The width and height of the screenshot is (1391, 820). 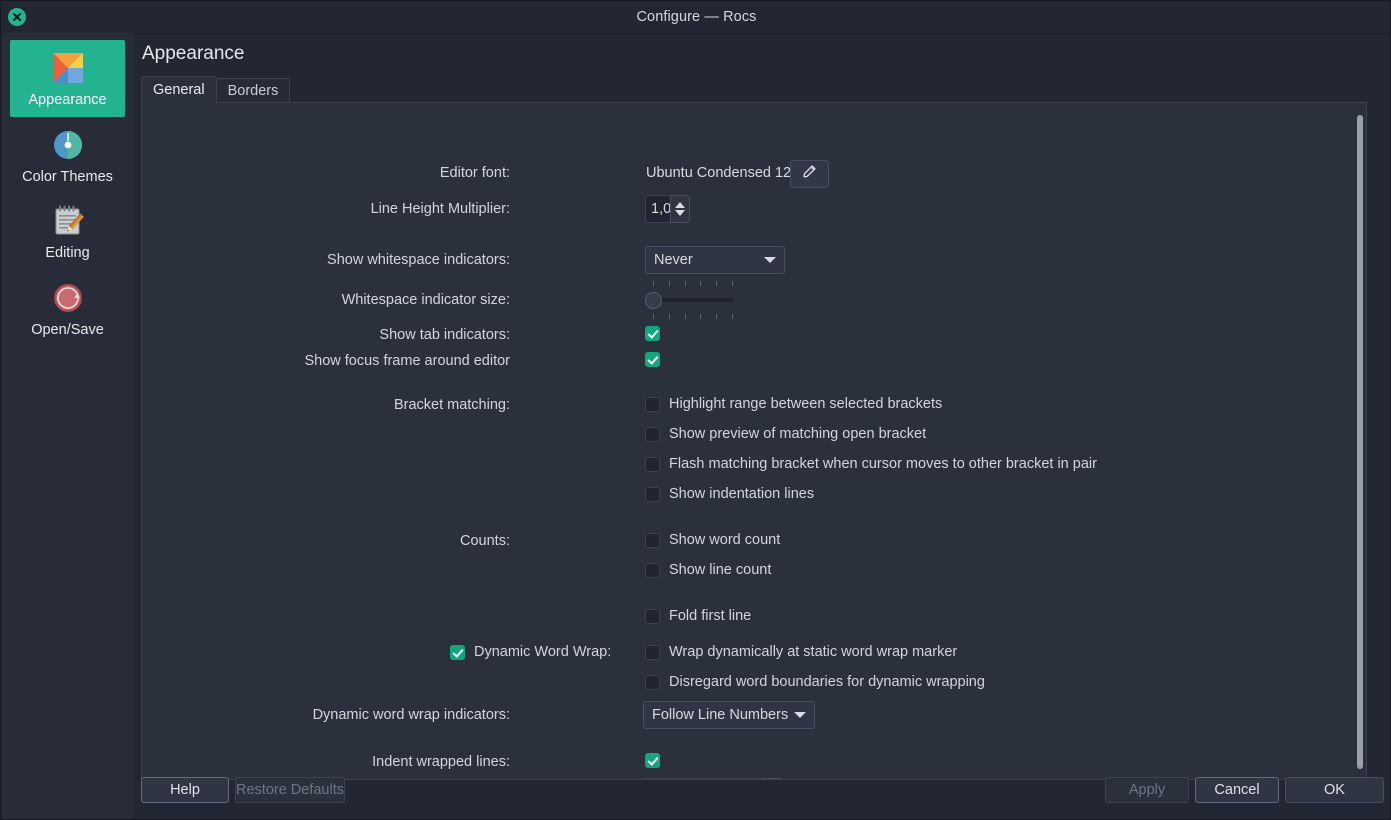 What do you see at coordinates (411, 715) in the screenshot?
I see `wrap-indicators-label: Dynamic word wrap indicators:` at bounding box center [411, 715].